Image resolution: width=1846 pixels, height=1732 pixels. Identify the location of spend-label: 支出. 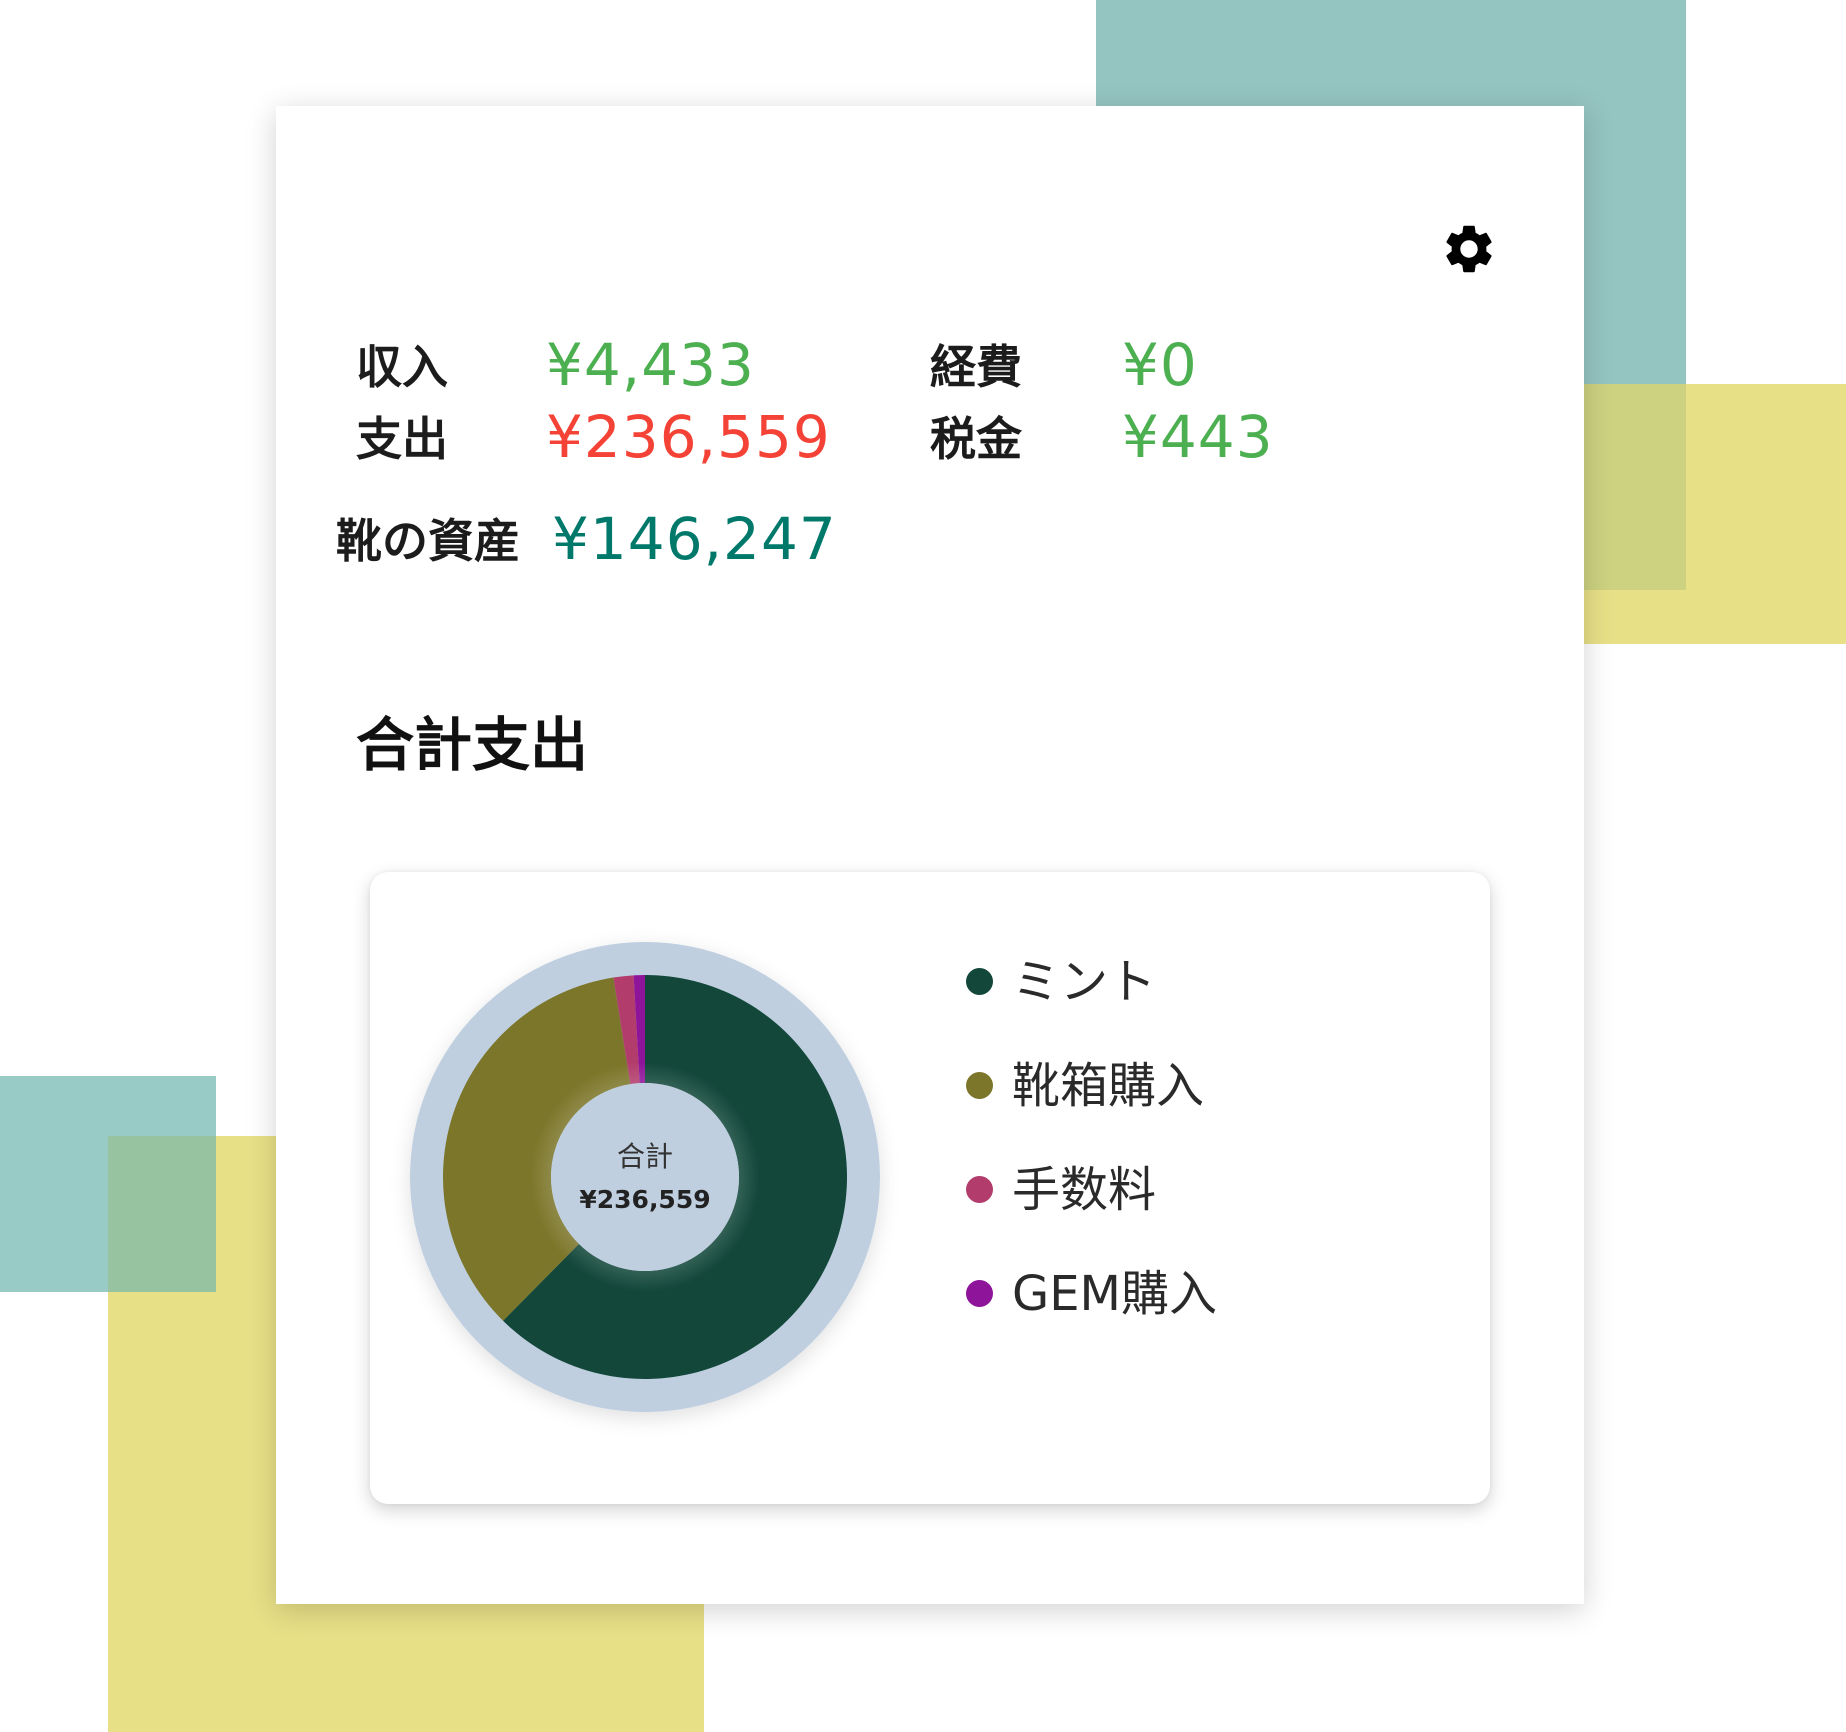
(402, 439).